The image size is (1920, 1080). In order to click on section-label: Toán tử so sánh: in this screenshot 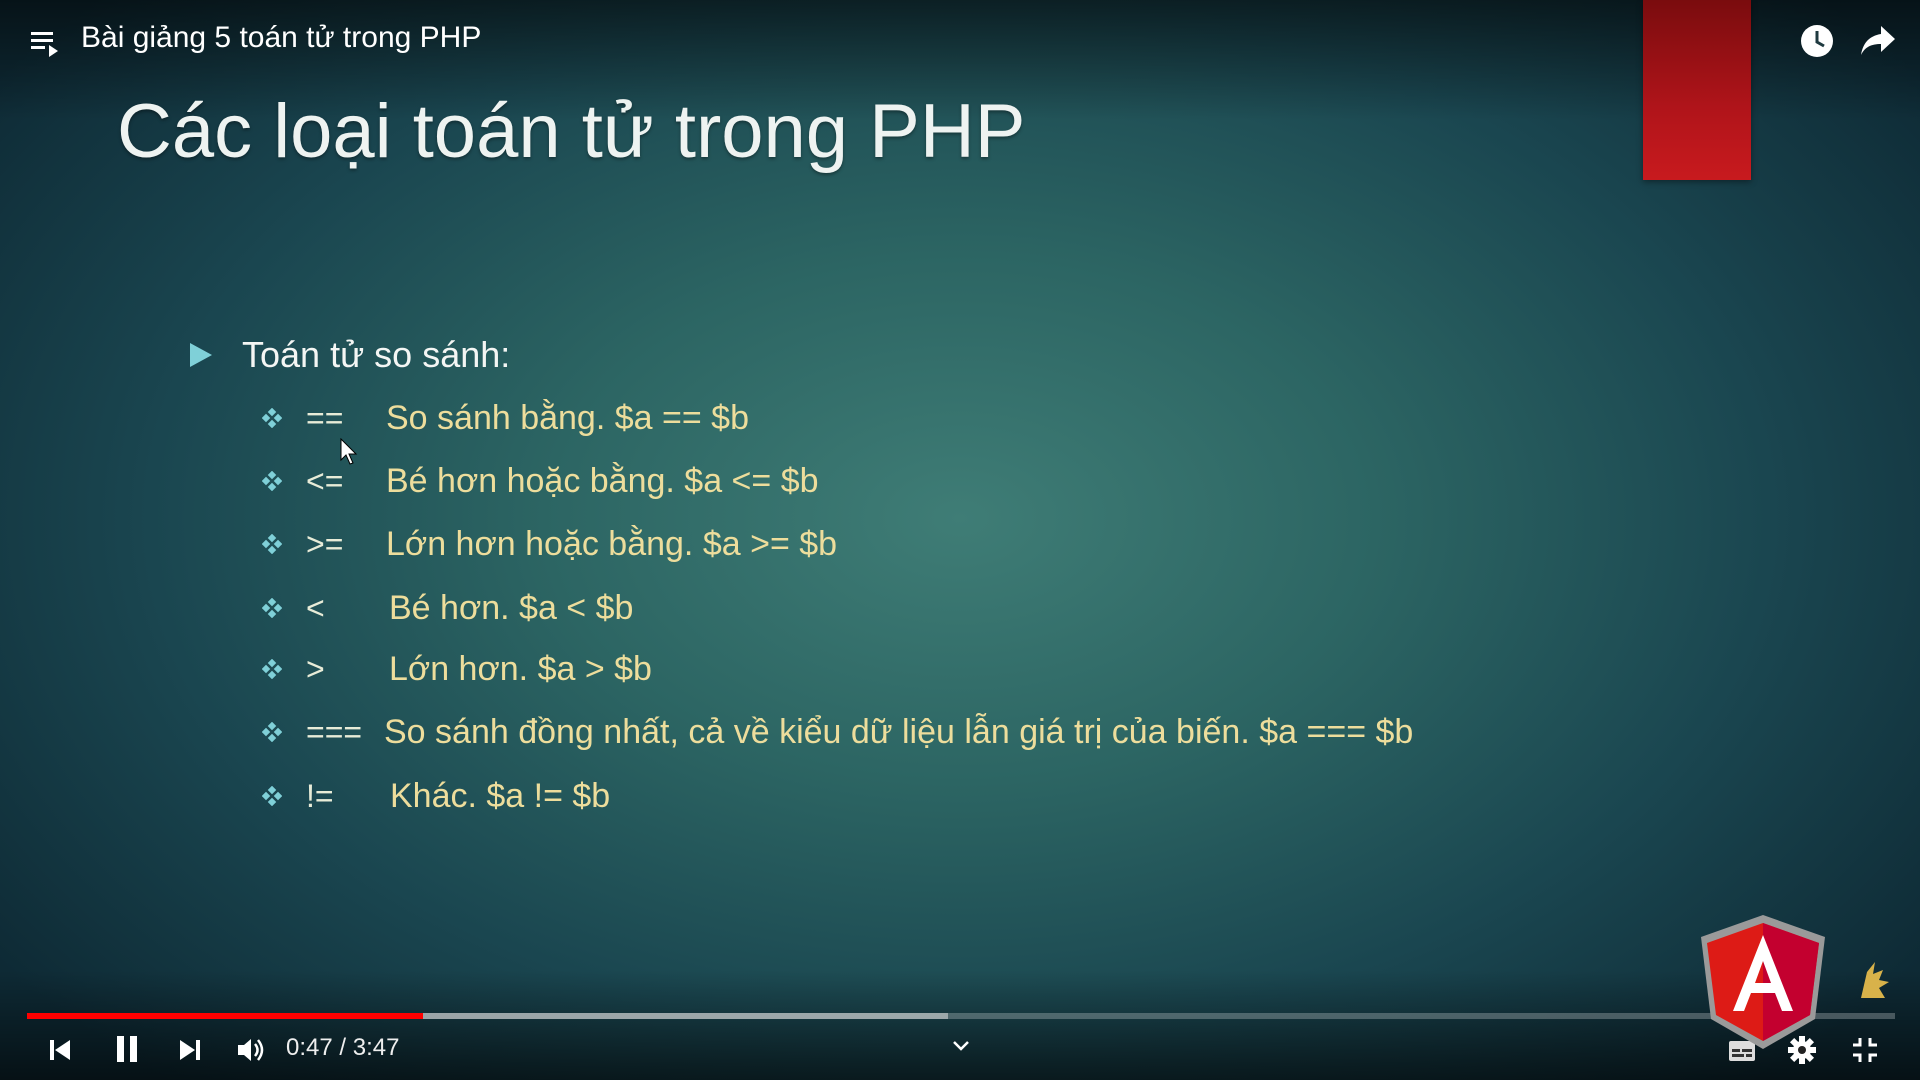, I will do `click(376, 354)`.